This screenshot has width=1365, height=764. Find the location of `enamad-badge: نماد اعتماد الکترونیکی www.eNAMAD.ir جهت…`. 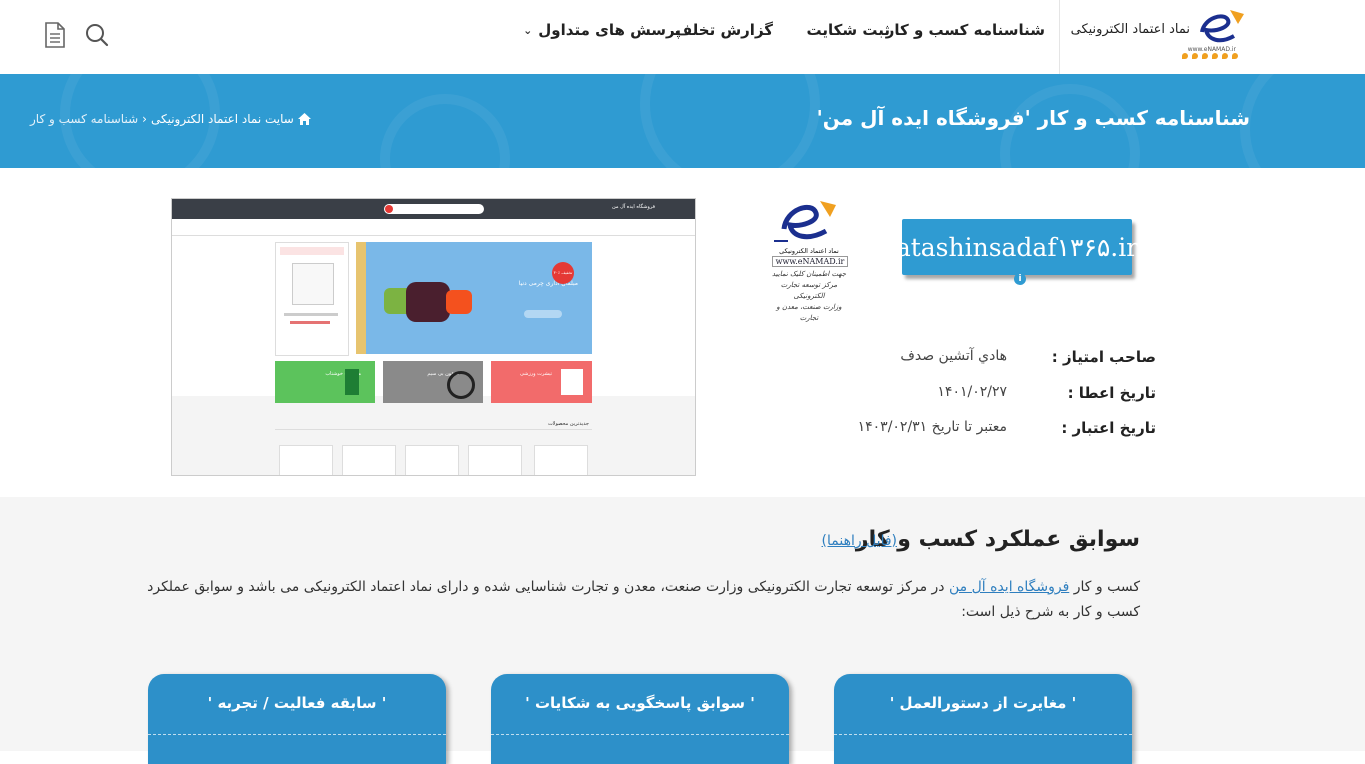

enamad-badge: نماد اعتماد الکترونیکی www.eNAMAD.ir جهت… is located at coordinates (809, 258).